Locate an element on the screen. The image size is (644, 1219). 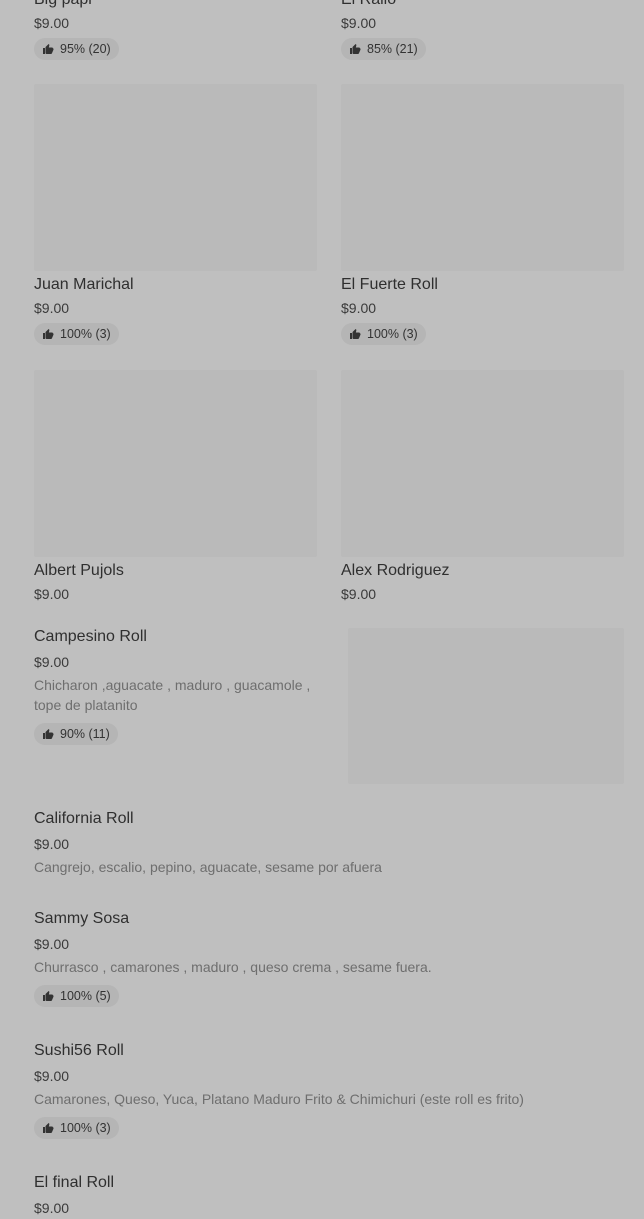
rating-badge: 90% (11) is located at coordinates (76, 734).